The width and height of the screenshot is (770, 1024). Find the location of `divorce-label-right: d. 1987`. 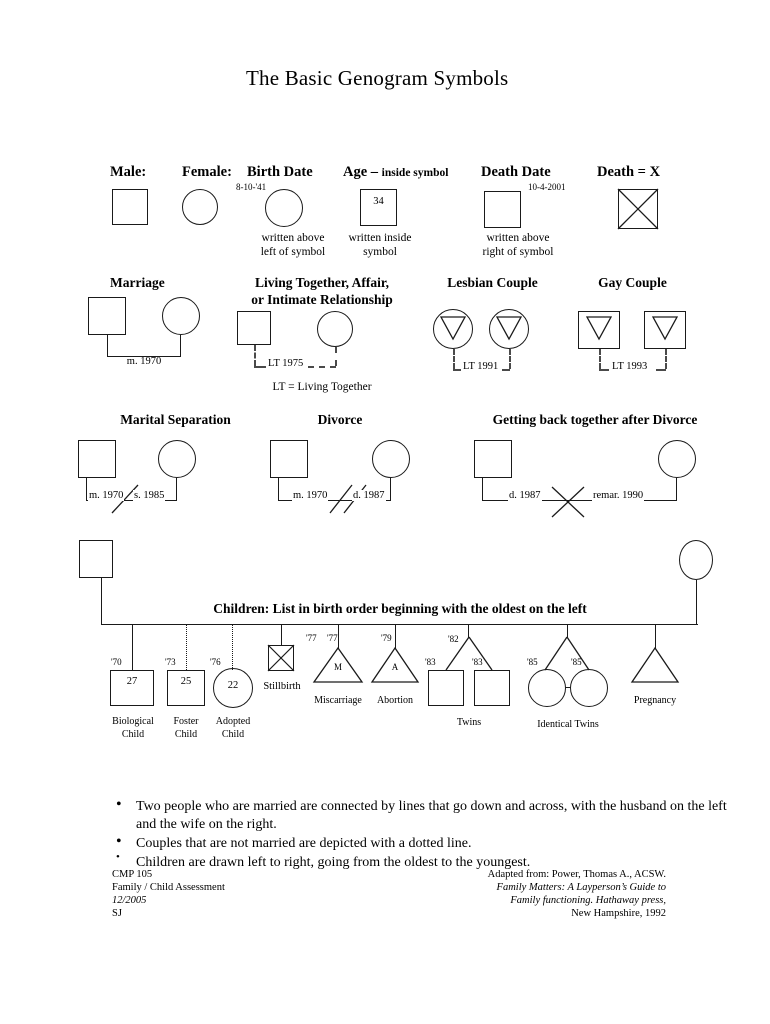

divorce-label-right: d. 1987 is located at coordinates (369, 495).